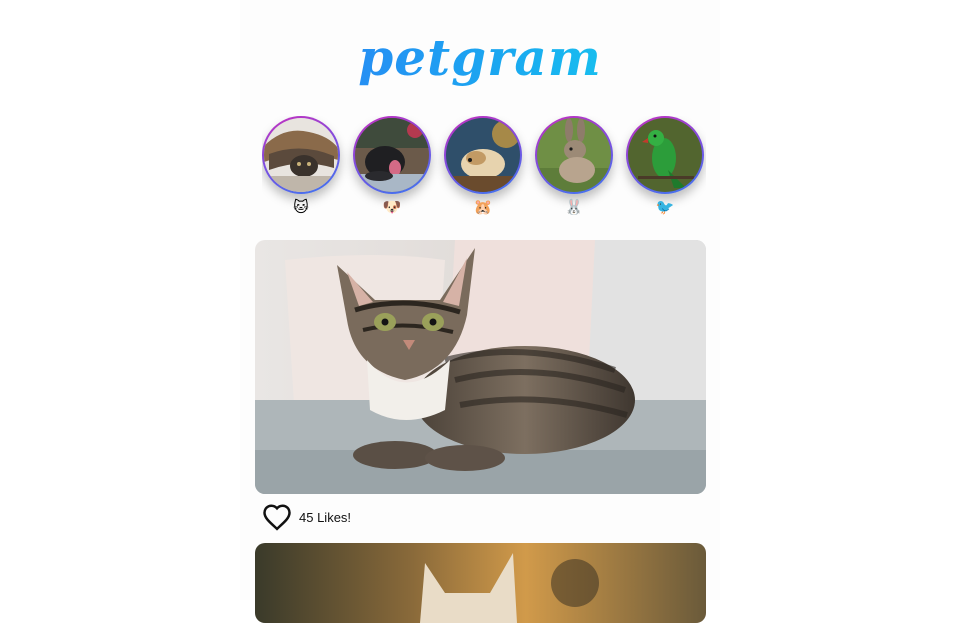 The width and height of the screenshot is (960, 623). What do you see at coordinates (574, 207) in the screenshot?
I see `rabbit-category-icon: 🐰` at bounding box center [574, 207].